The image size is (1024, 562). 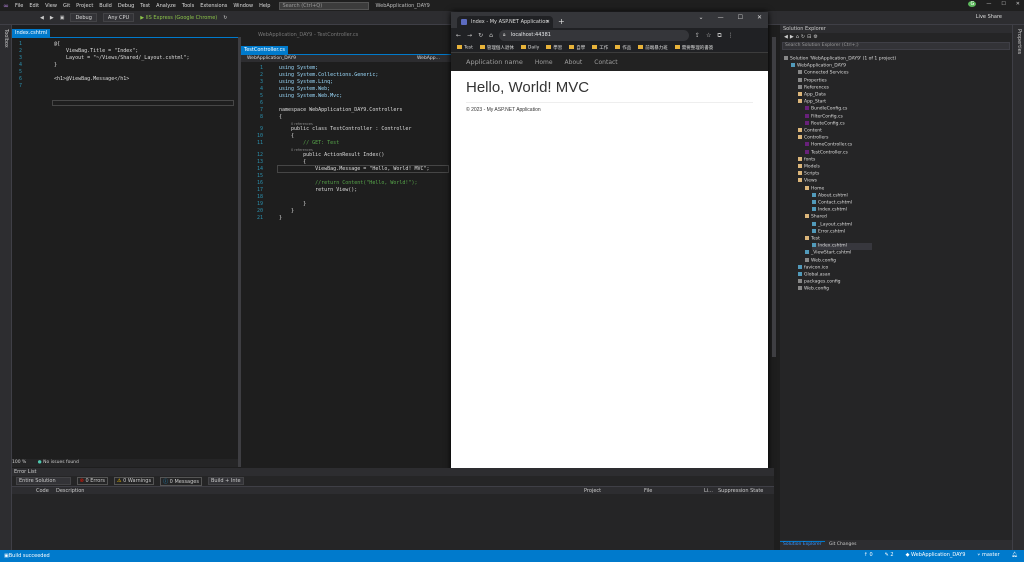 I want to click on scope-dropdown: Entire Solution, so click(x=43, y=481).